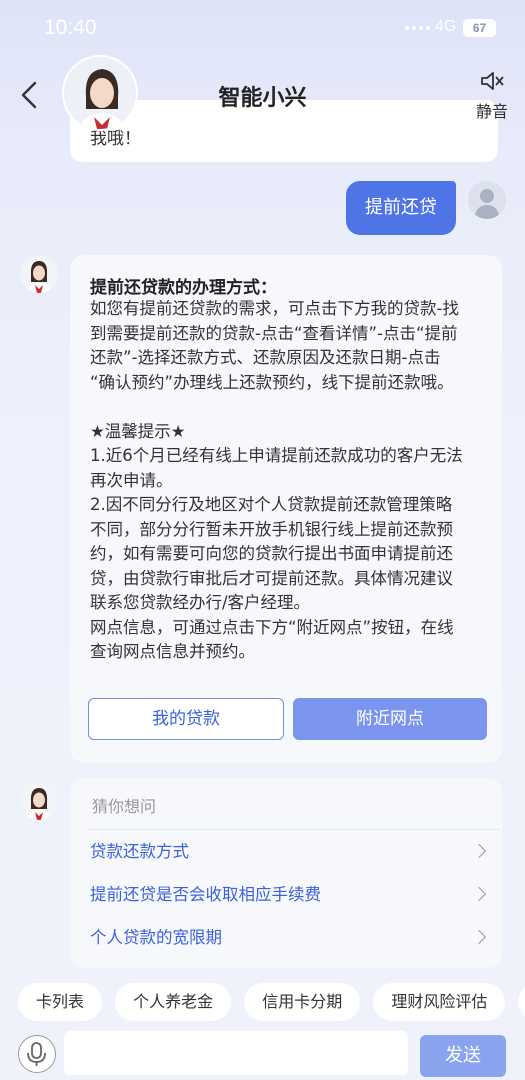 This screenshot has width=525, height=1080. What do you see at coordinates (272, 627) in the screenshot?
I see `answer-line: 网点信息，可通过点击下方“附近网点”按钮，在线` at bounding box center [272, 627].